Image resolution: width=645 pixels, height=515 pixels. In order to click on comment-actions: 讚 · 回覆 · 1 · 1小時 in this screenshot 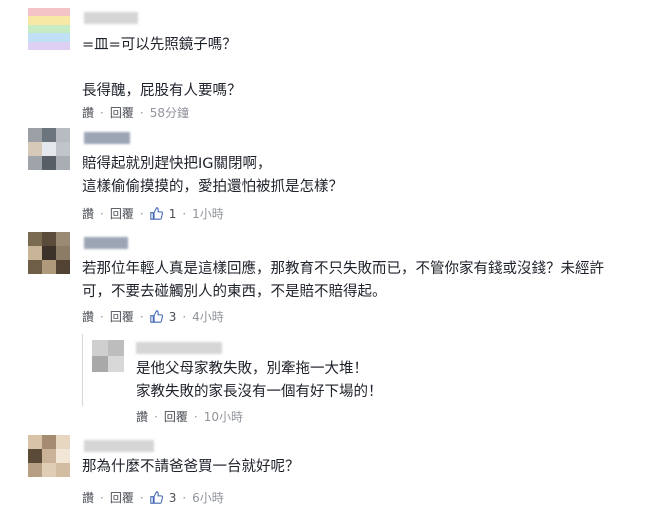, I will do `click(153, 213)`.